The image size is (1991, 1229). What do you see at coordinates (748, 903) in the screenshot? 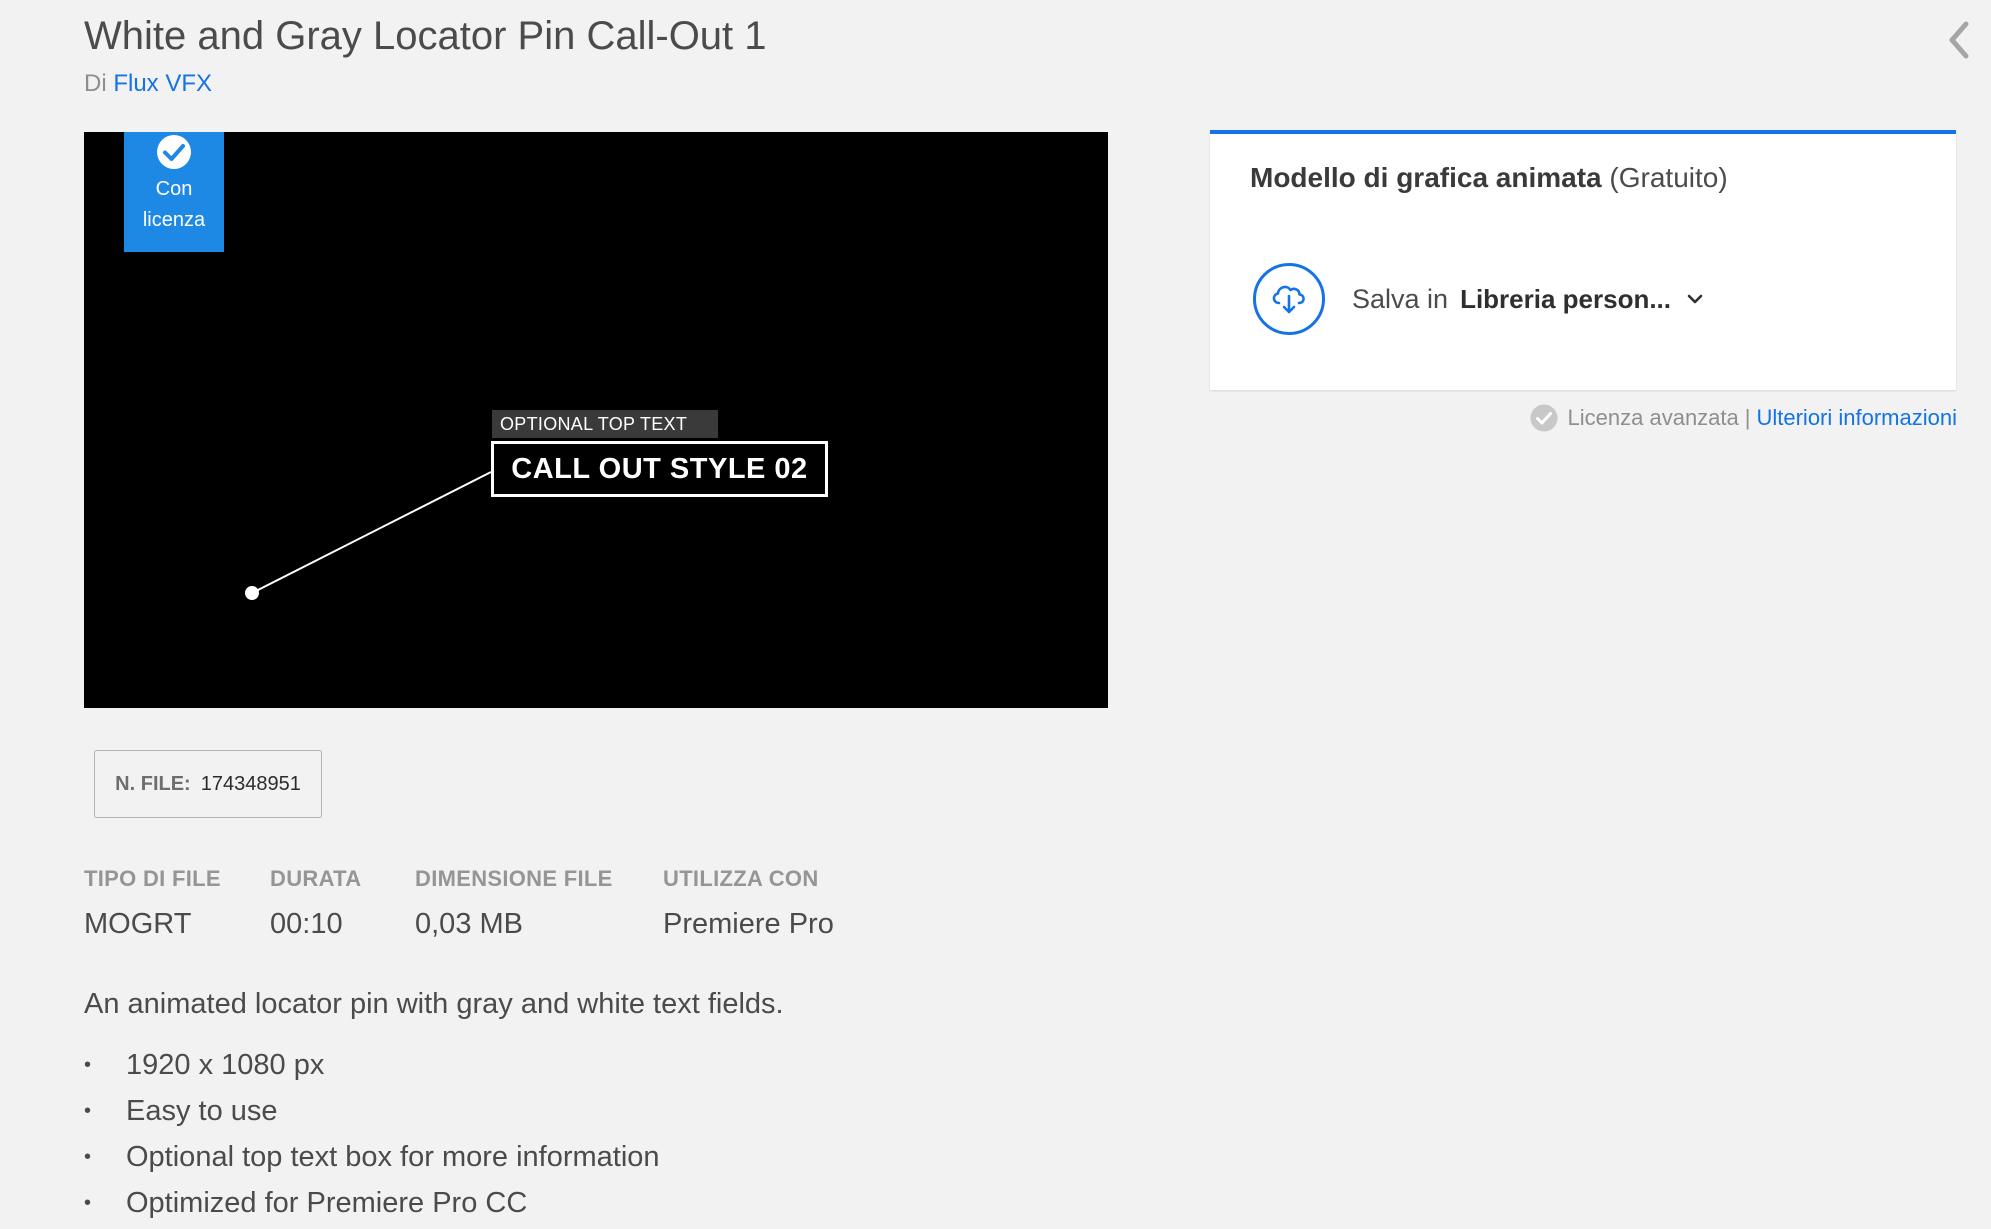
I see `meta-use-with: UTILIZZA CON Premiere Pro` at bounding box center [748, 903].